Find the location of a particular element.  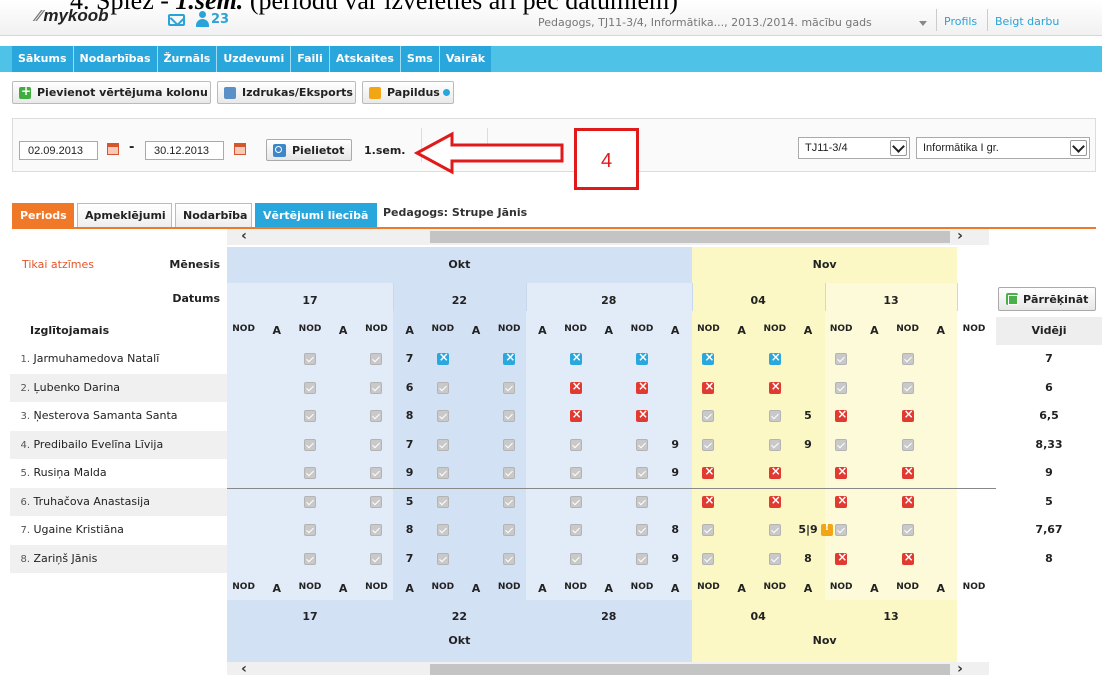

nav-item-1: Nodarbības is located at coordinates (116, 59).